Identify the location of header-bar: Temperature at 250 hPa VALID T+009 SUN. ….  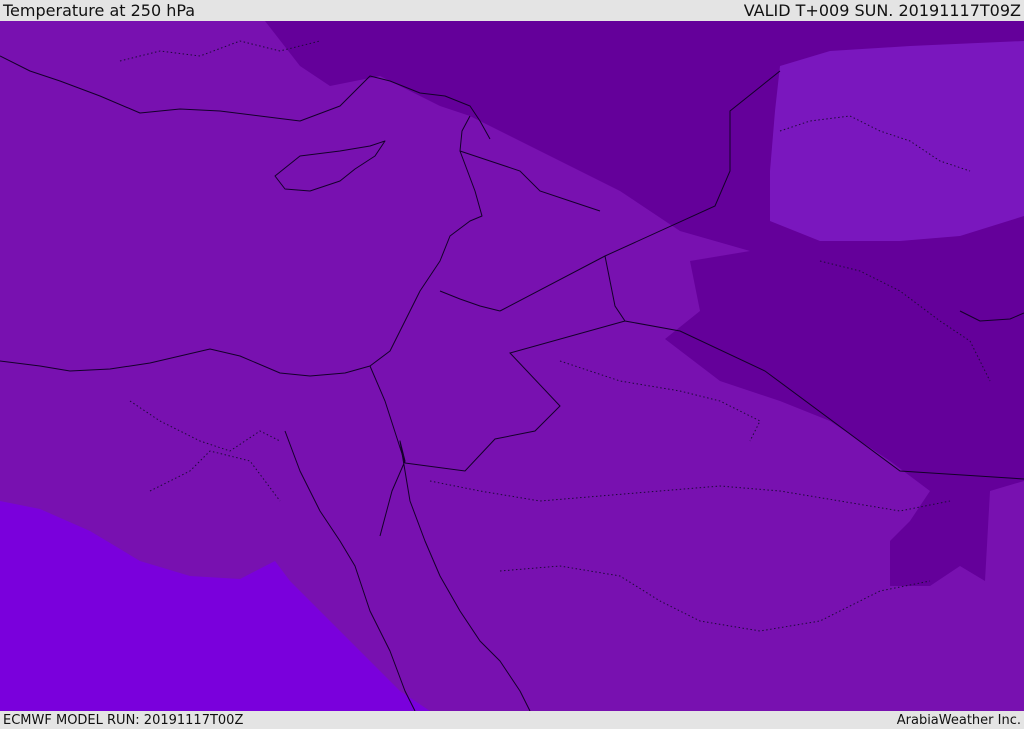
(512, 10).